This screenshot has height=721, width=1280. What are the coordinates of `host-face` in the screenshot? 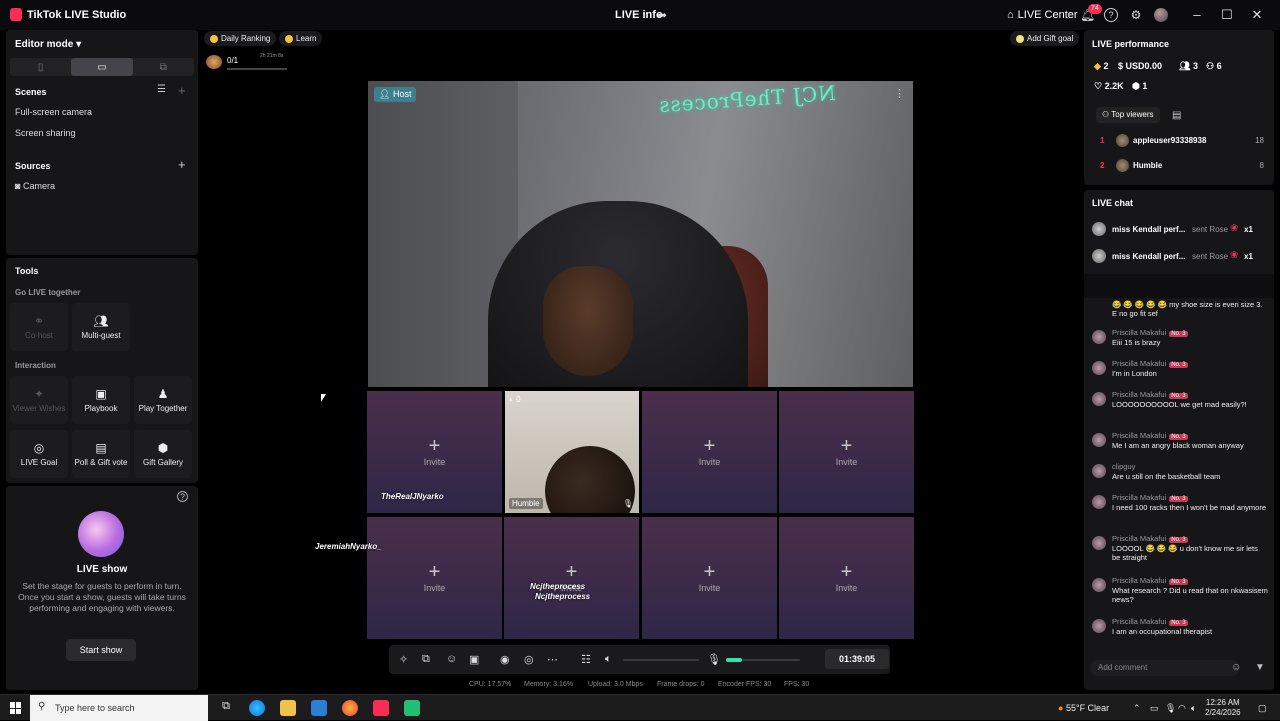 It's located at (588, 321).